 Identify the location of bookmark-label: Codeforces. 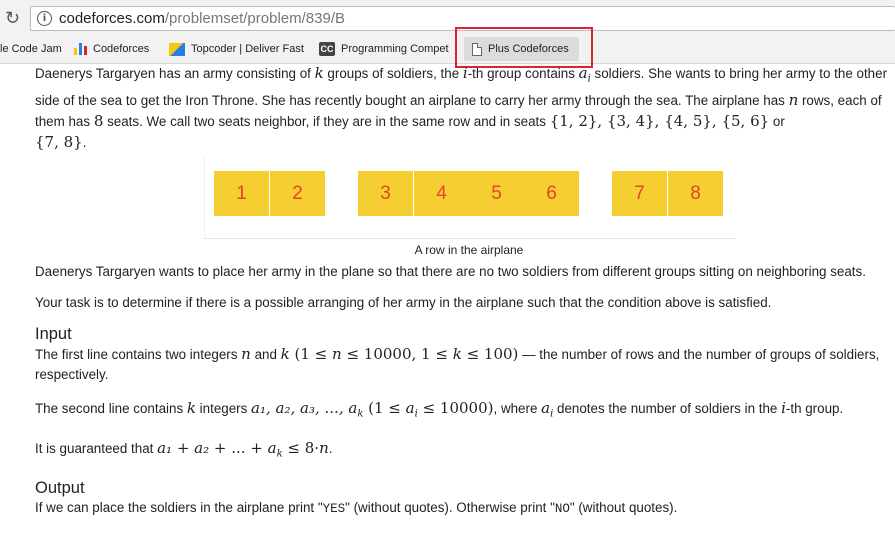
(121, 49).